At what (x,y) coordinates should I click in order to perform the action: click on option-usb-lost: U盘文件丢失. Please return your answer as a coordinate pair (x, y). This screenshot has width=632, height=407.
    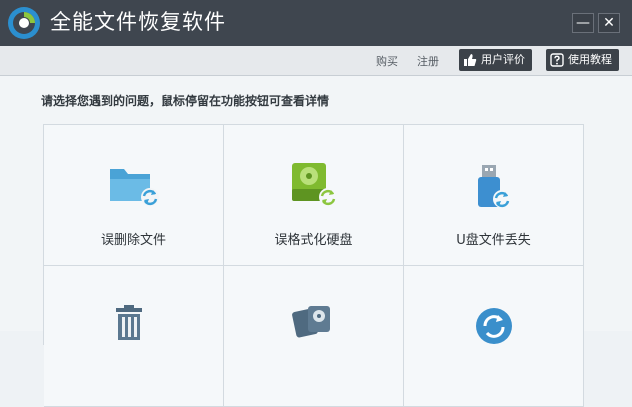
    Looking at the image, I should click on (494, 195).